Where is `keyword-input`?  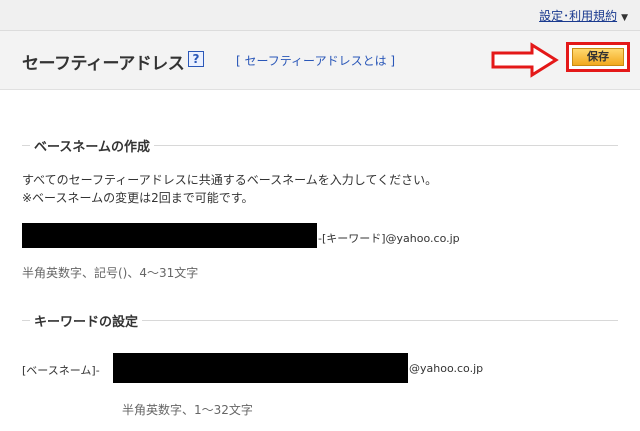
keyword-input is located at coordinates (260, 368).